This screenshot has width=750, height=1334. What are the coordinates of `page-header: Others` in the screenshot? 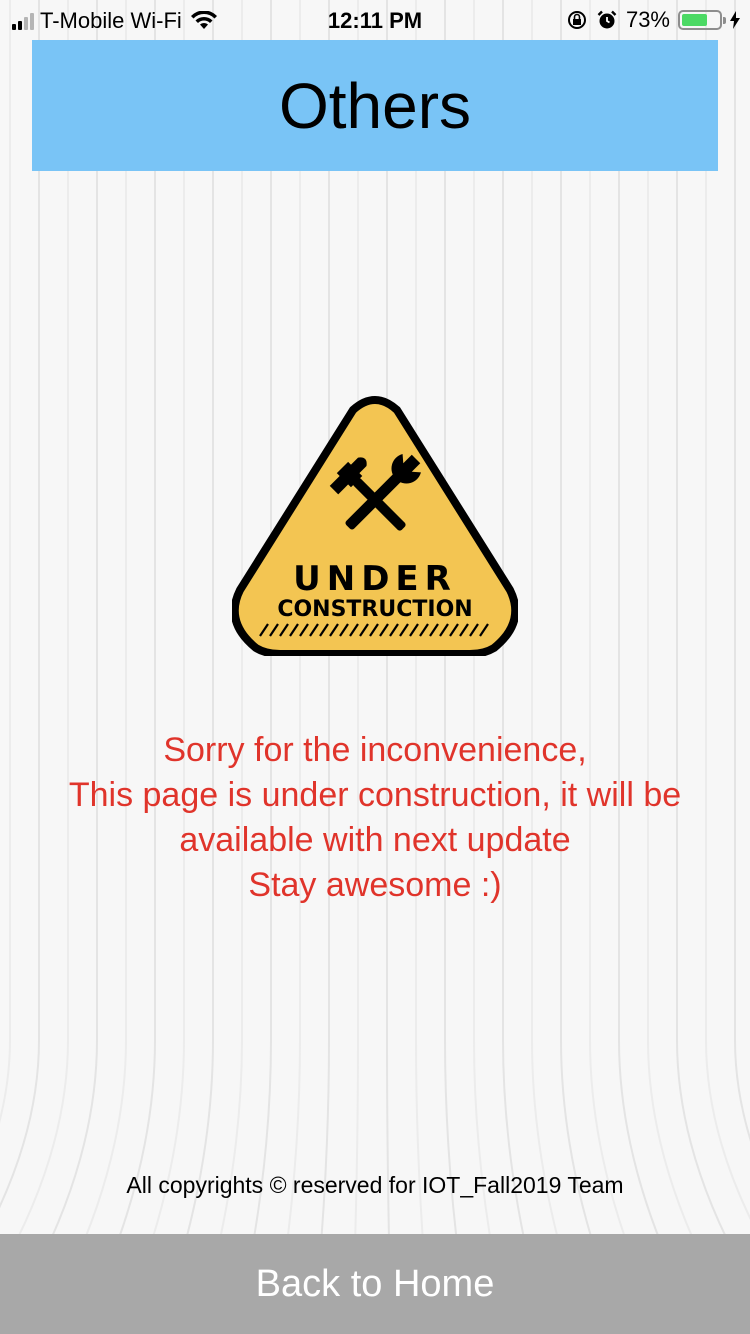 It's located at (375, 105).